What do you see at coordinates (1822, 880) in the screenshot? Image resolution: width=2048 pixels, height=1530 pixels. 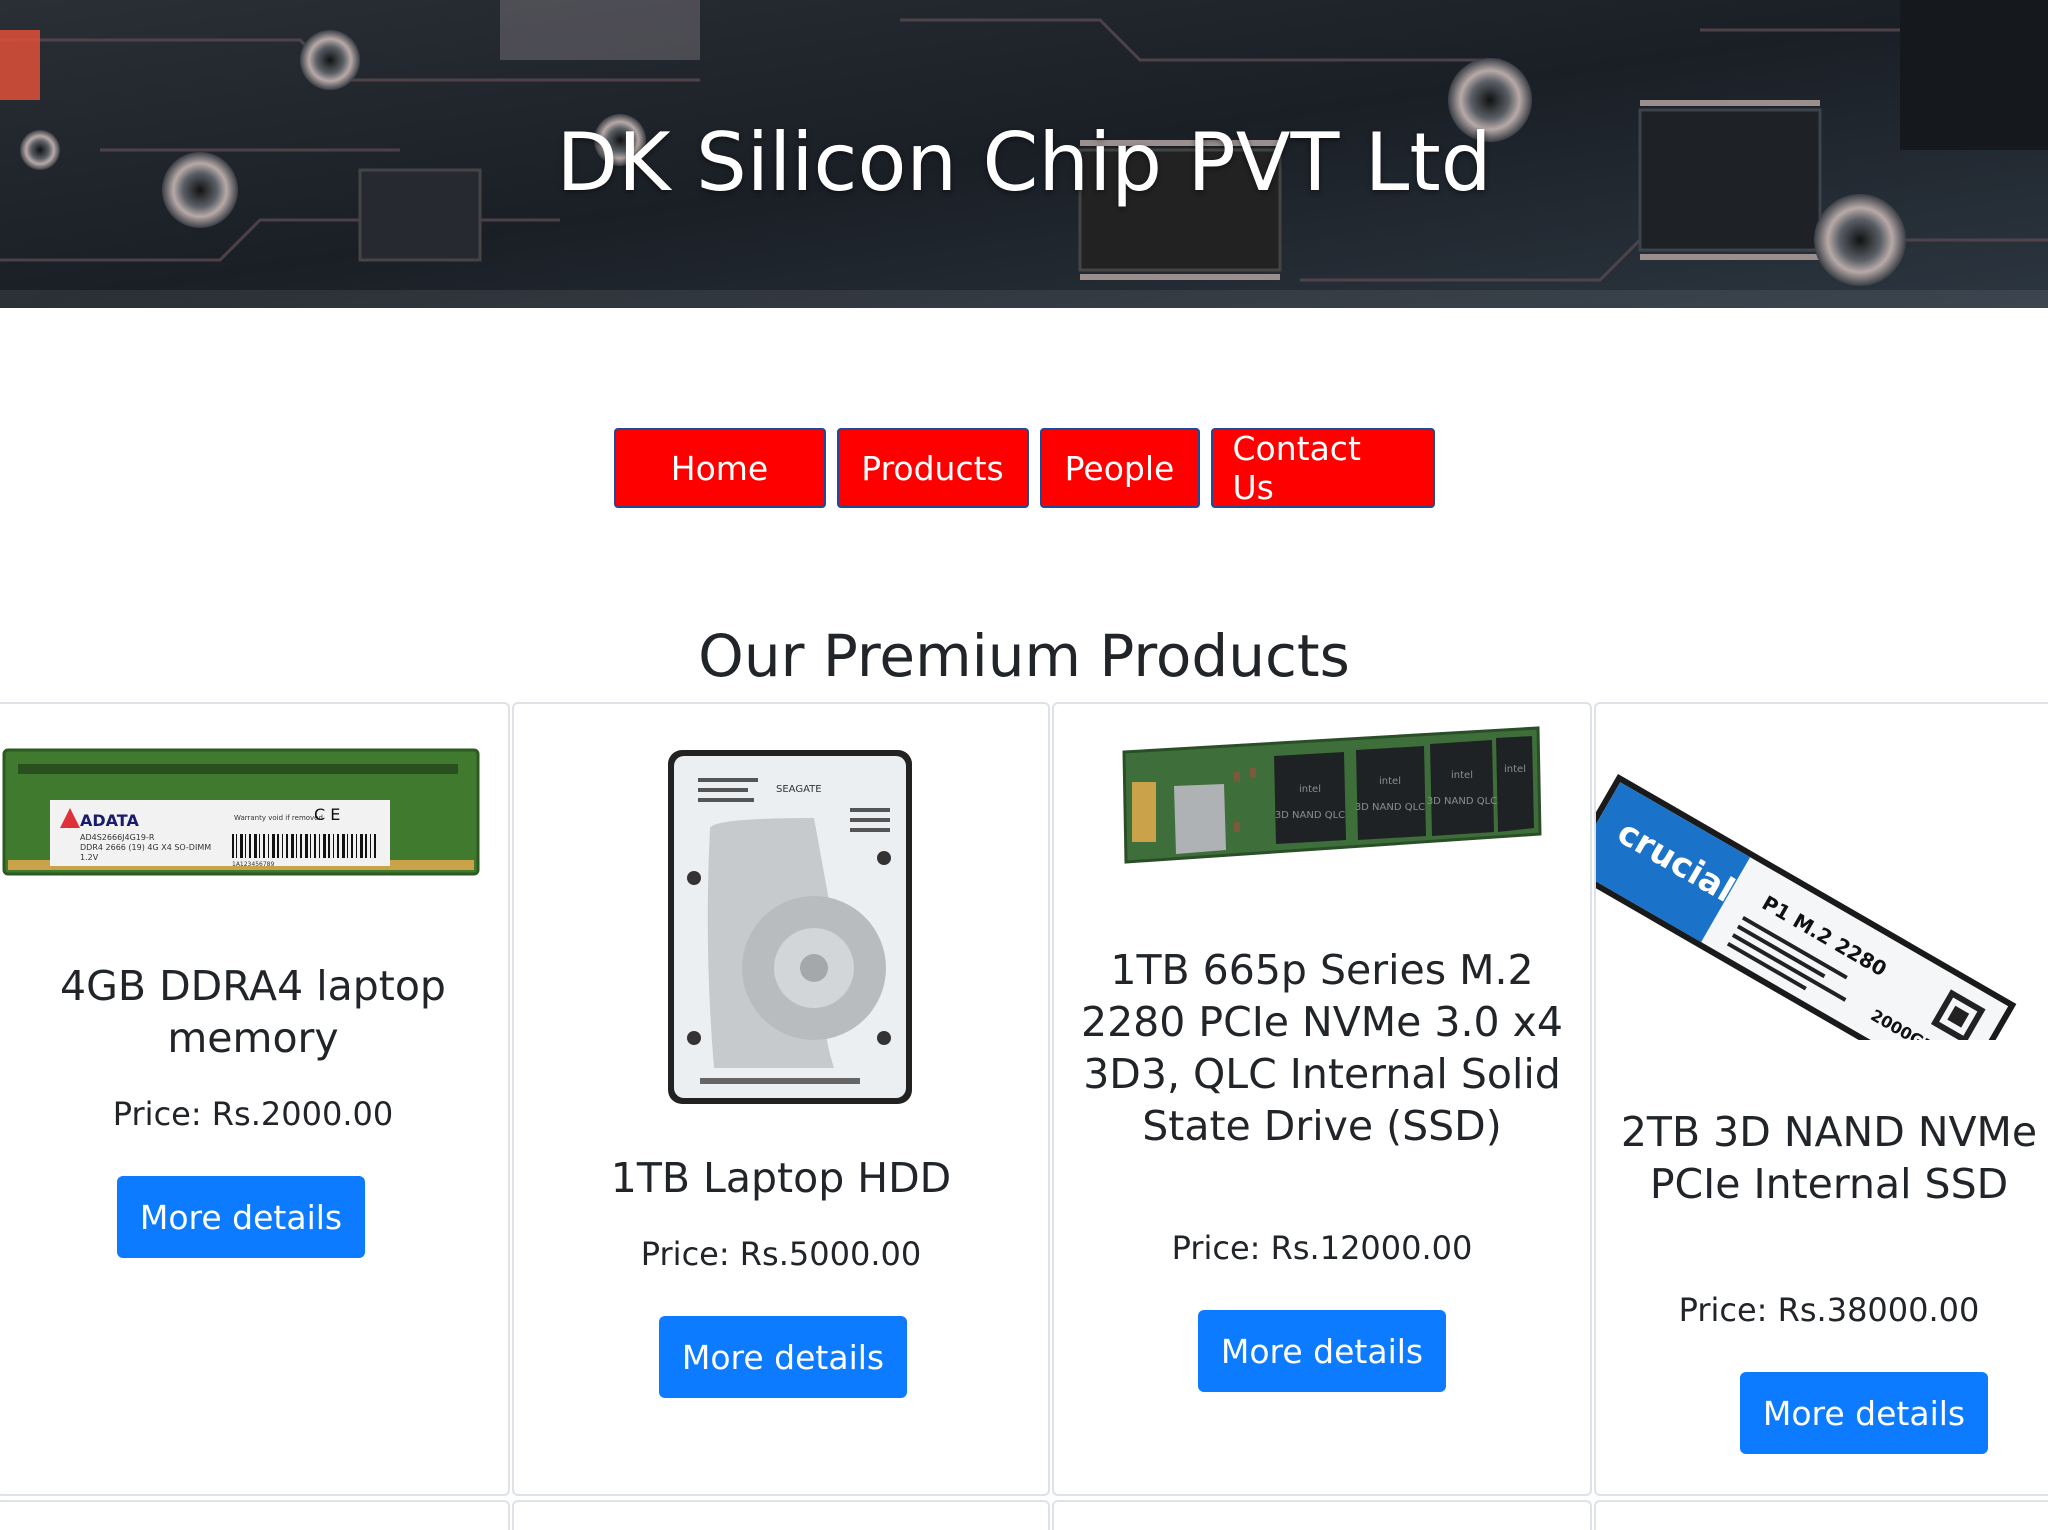 I see `crucial-ssd-image: crucial P1 M.2 2280 2000GB` at bounding box center [1822, 880].